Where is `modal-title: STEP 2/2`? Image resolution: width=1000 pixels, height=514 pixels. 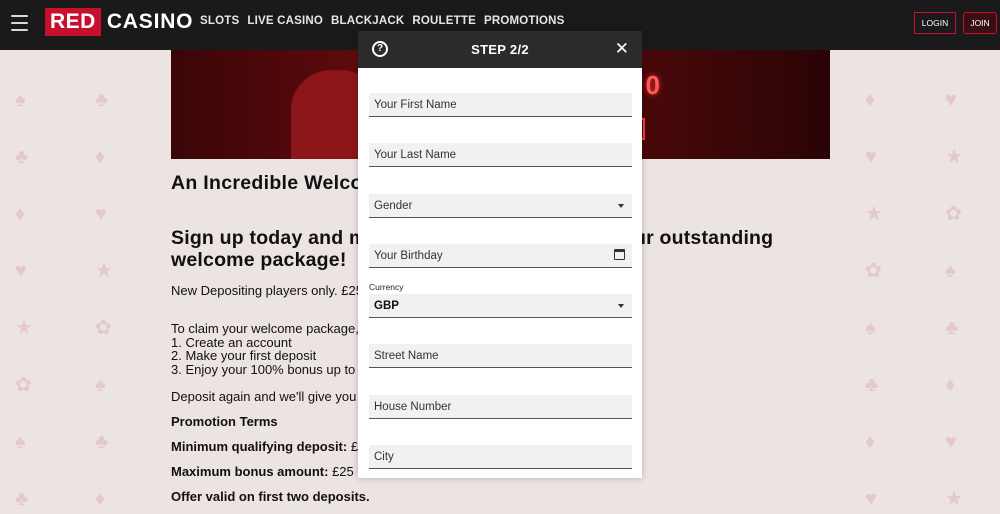 modal-title: STEP 2/2 is located at coordinates (500, 49).